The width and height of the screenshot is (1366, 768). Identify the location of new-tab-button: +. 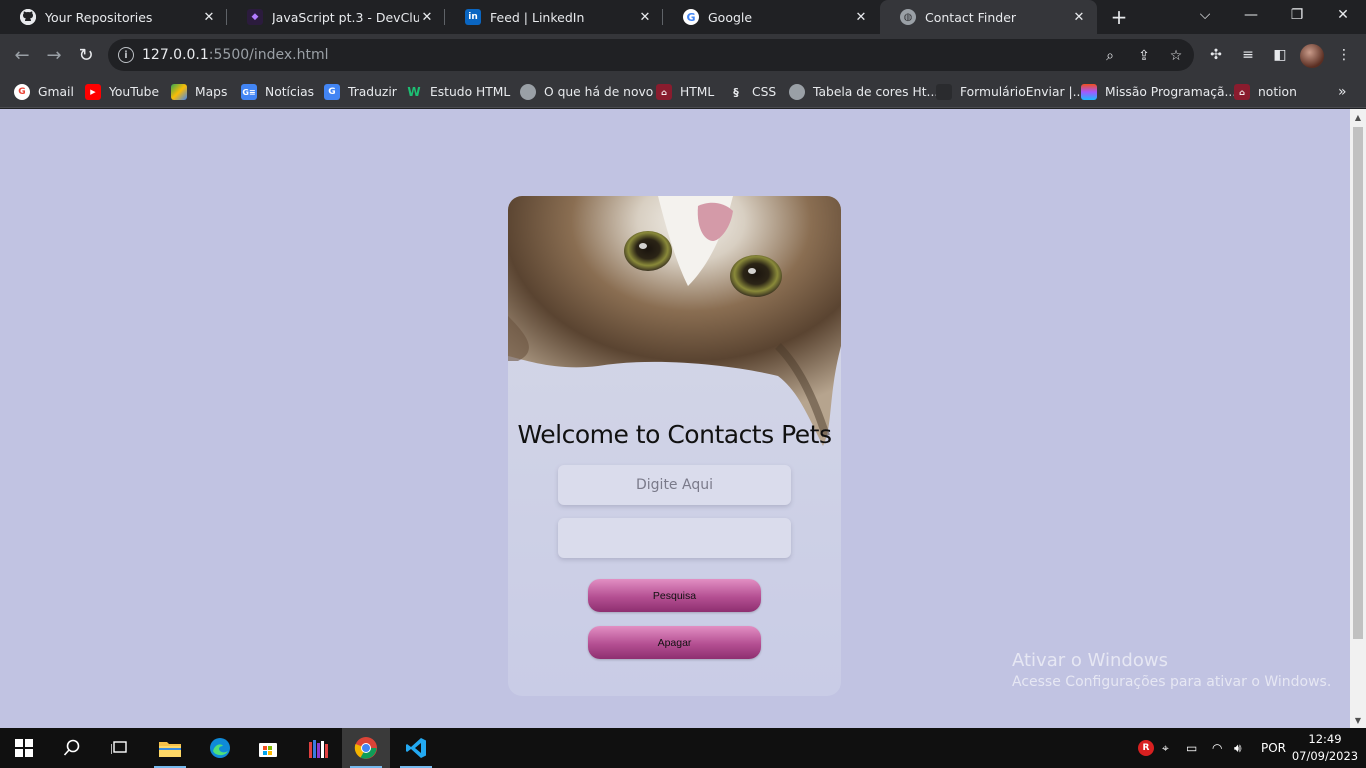
(1119, 17).